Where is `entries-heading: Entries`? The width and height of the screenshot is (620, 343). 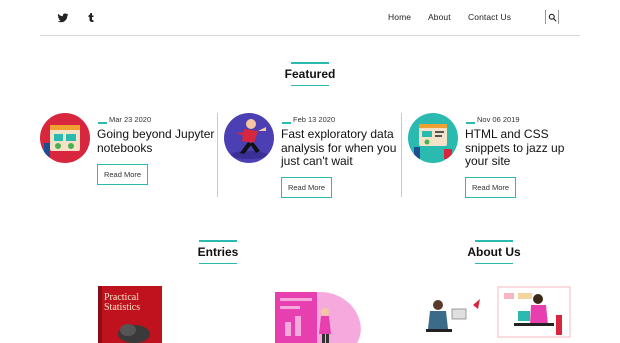 entries-heading: Entries is located at coordinates (218, 252).